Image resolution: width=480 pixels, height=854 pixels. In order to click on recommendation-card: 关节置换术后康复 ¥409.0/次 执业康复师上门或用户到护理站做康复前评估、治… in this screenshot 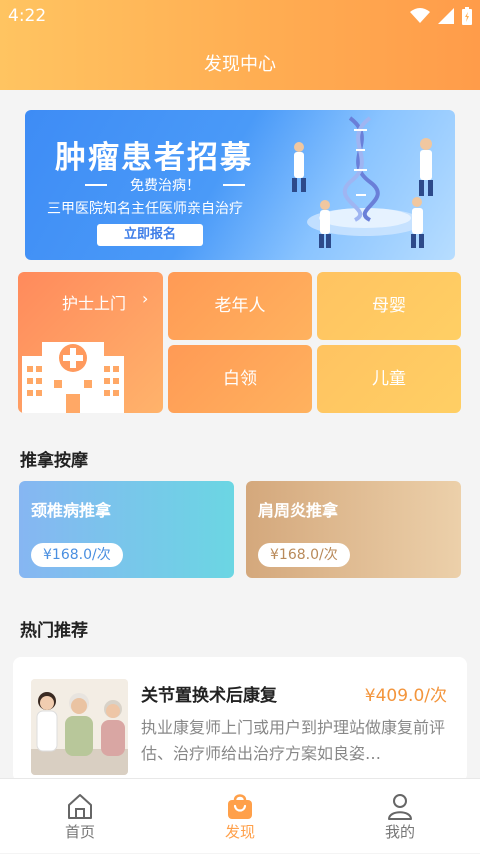, I will do `click(240, 719)`.